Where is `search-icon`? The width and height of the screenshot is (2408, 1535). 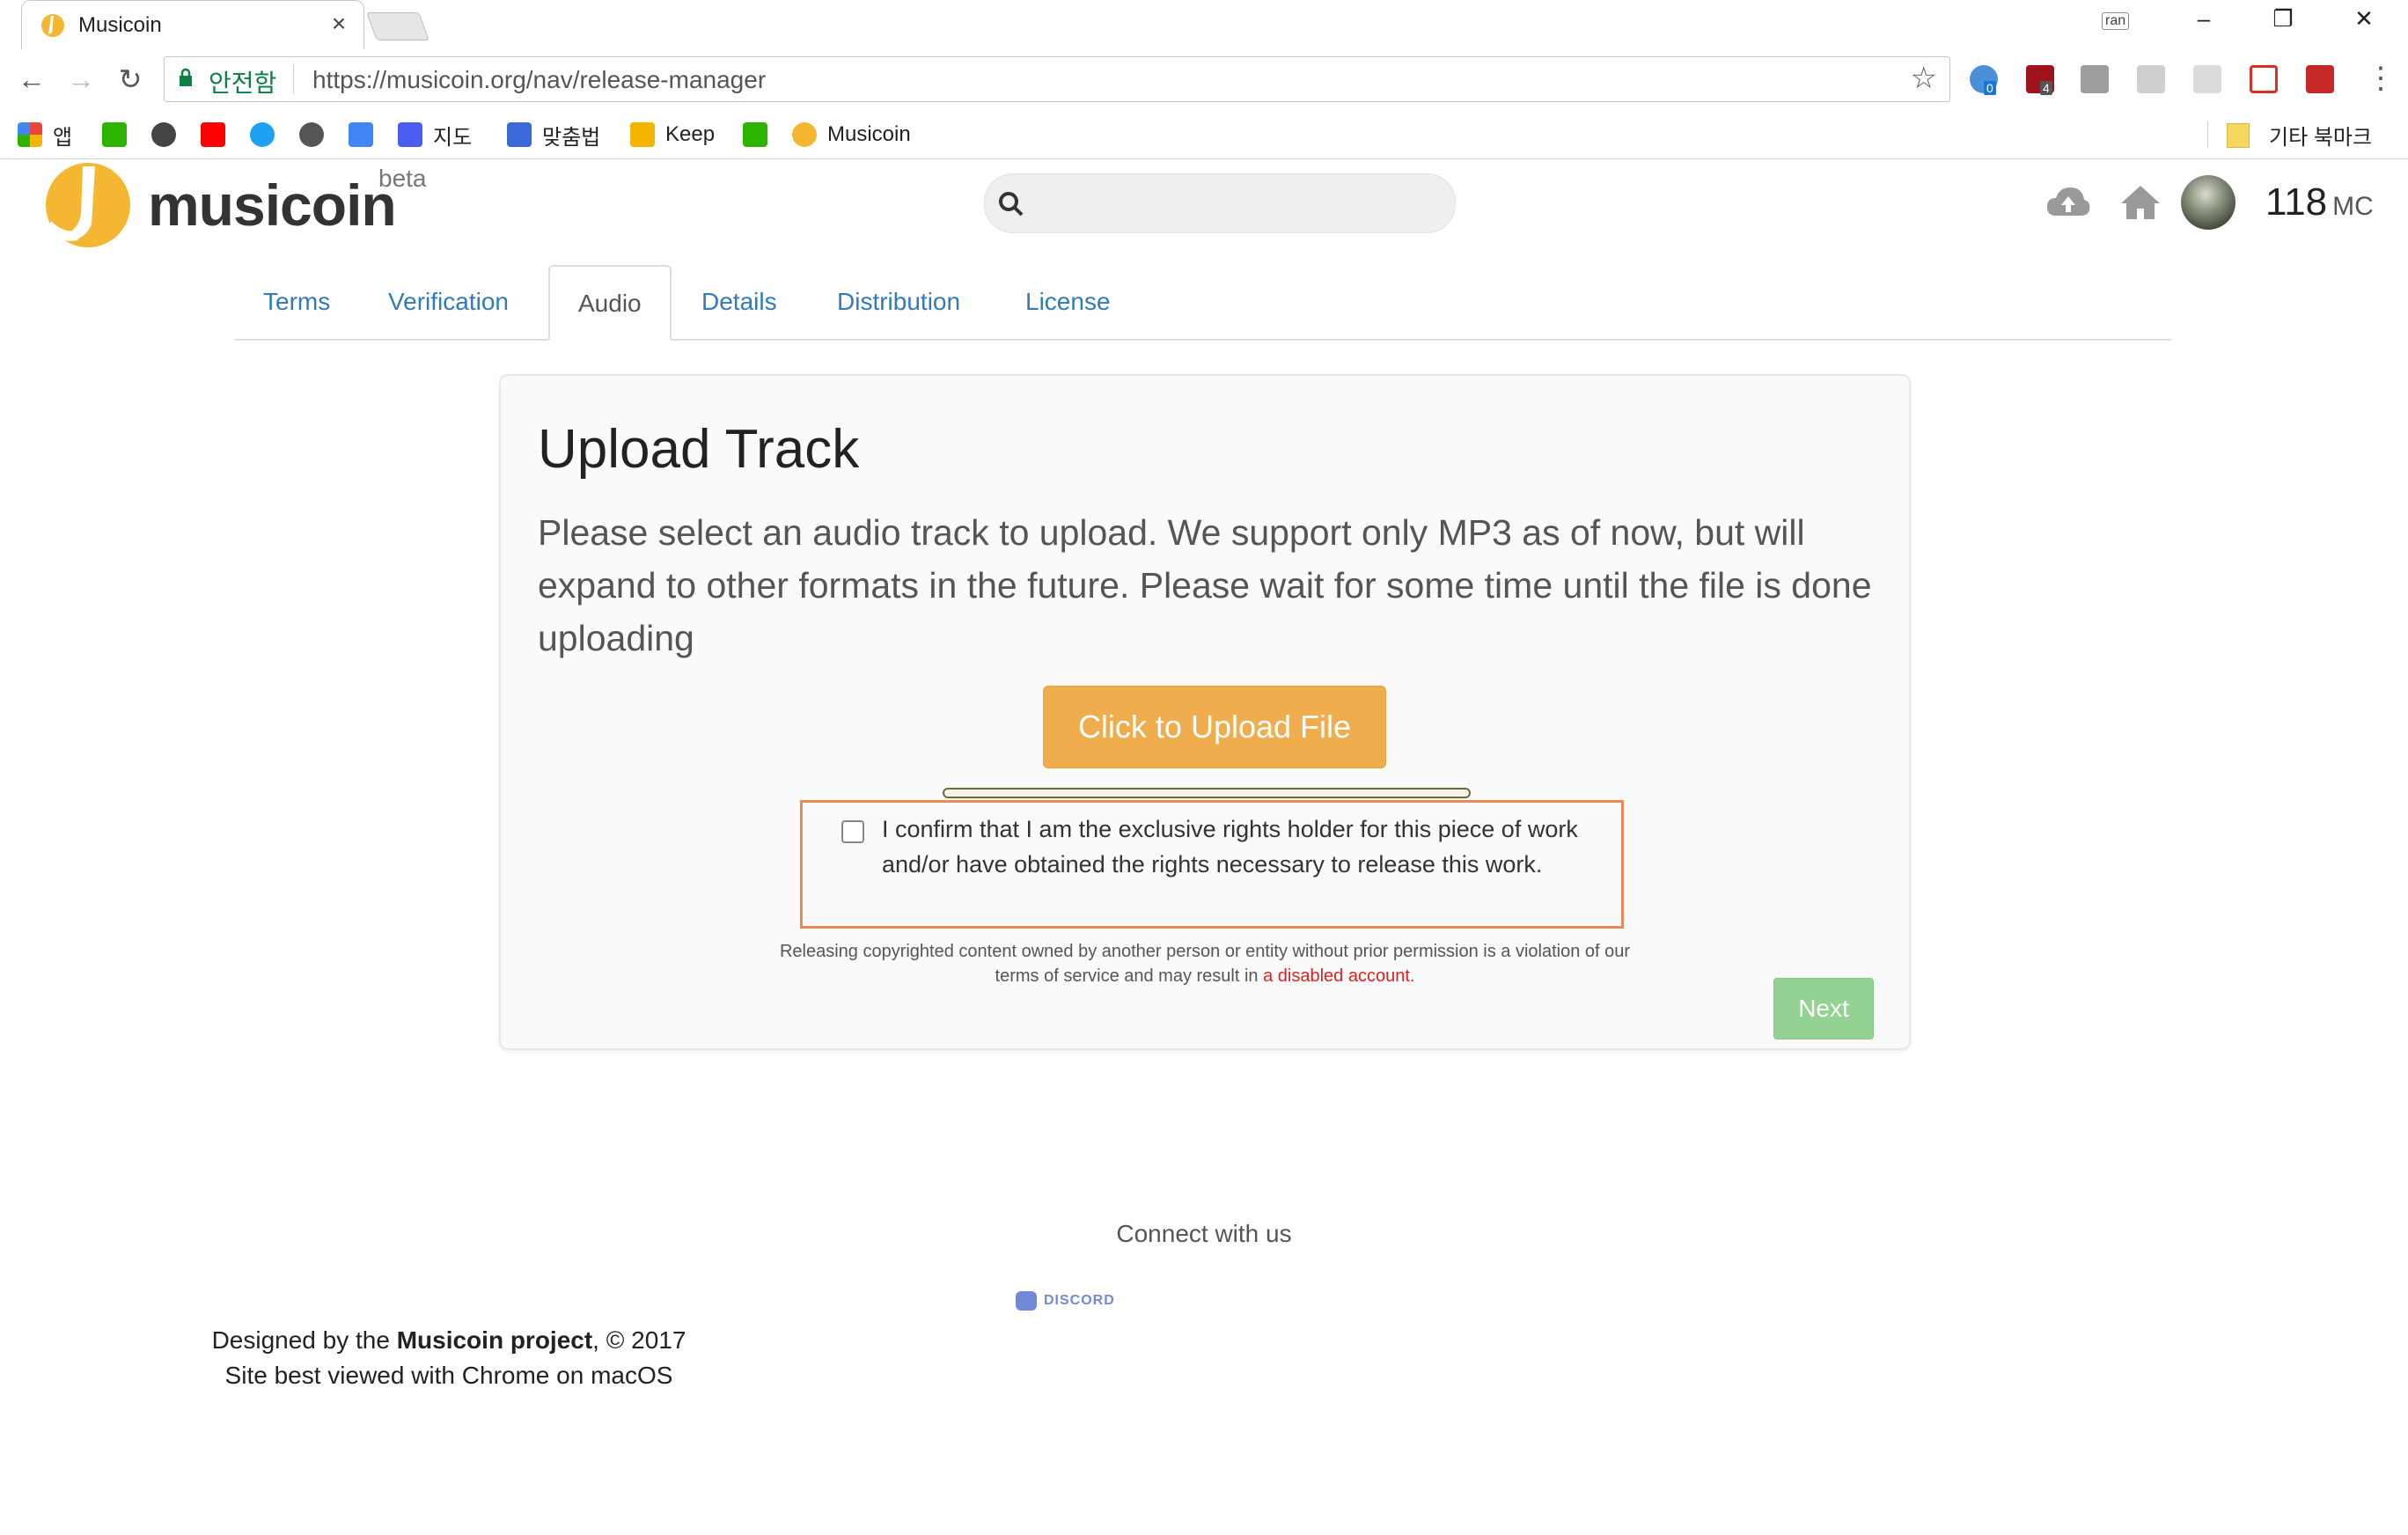 search-icon is located at coordinates (1011, 204).